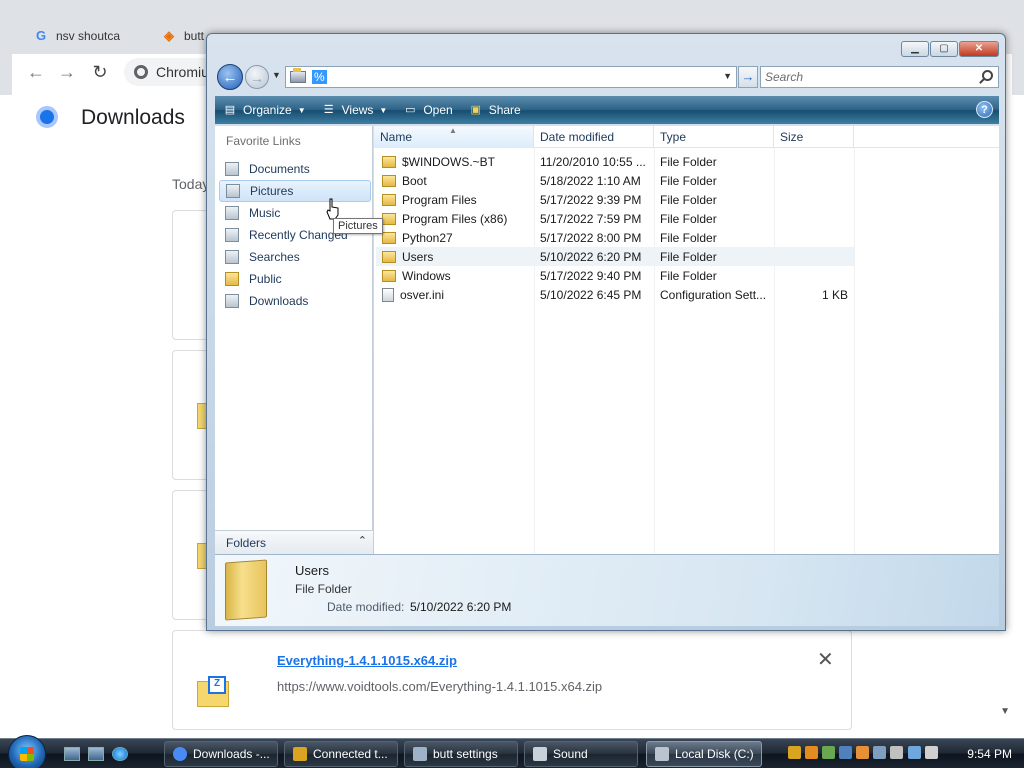  Describe the element at coordinates (594, 137) in the screenshot. I see `column-header-date: Date modified` at that location.